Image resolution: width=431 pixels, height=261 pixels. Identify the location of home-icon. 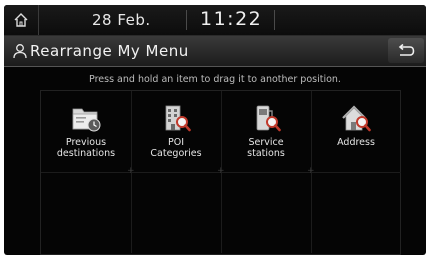
(21, 20).